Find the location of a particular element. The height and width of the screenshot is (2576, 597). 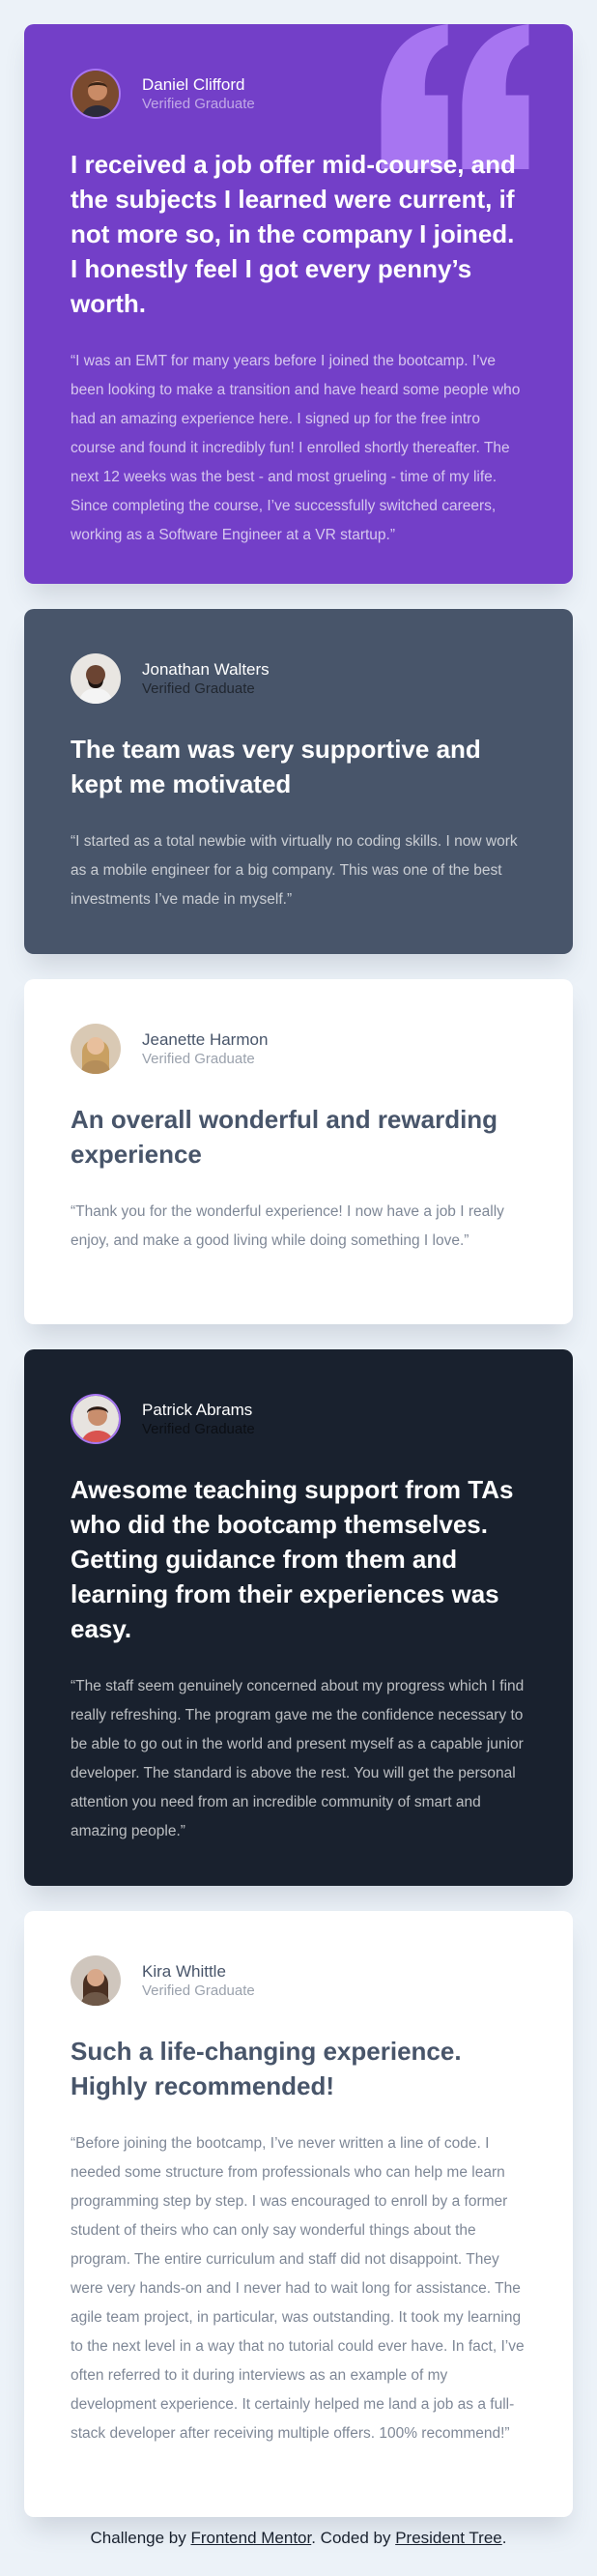

attribution-suffix: . is located at coordinates (504, 2538).